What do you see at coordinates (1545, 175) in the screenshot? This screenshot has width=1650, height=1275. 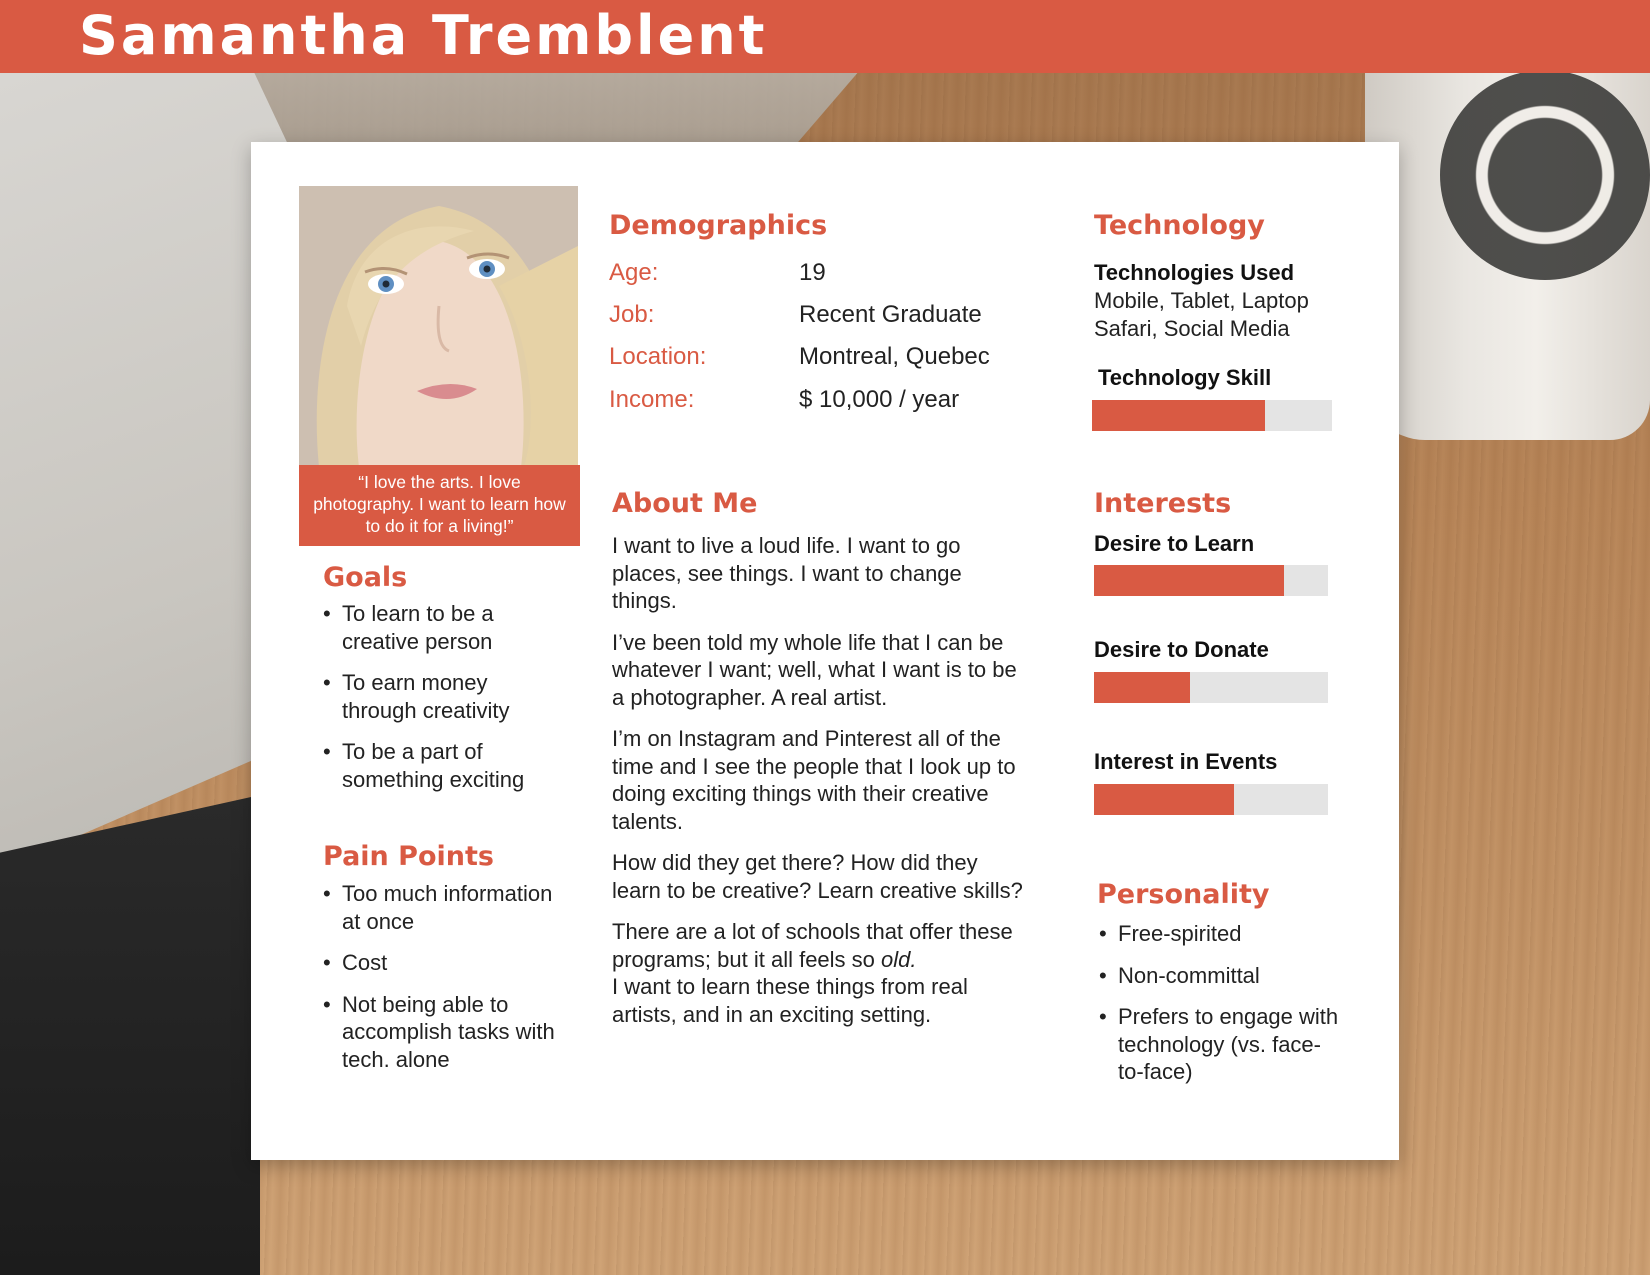 I see `coffee-cup-logo` at bounding box center [1545, 175].